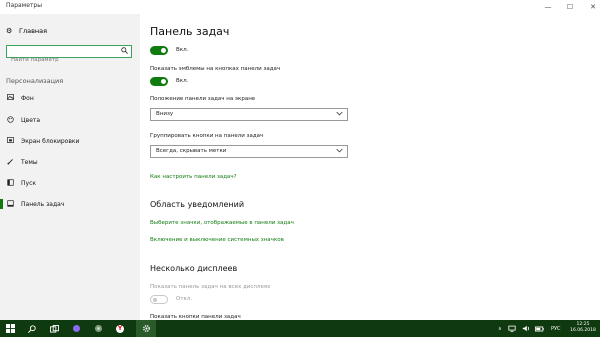  Describe the element at coordinates (70, 162) in the screenshot. I see `sidebar-item-themes: Темы` at that location.